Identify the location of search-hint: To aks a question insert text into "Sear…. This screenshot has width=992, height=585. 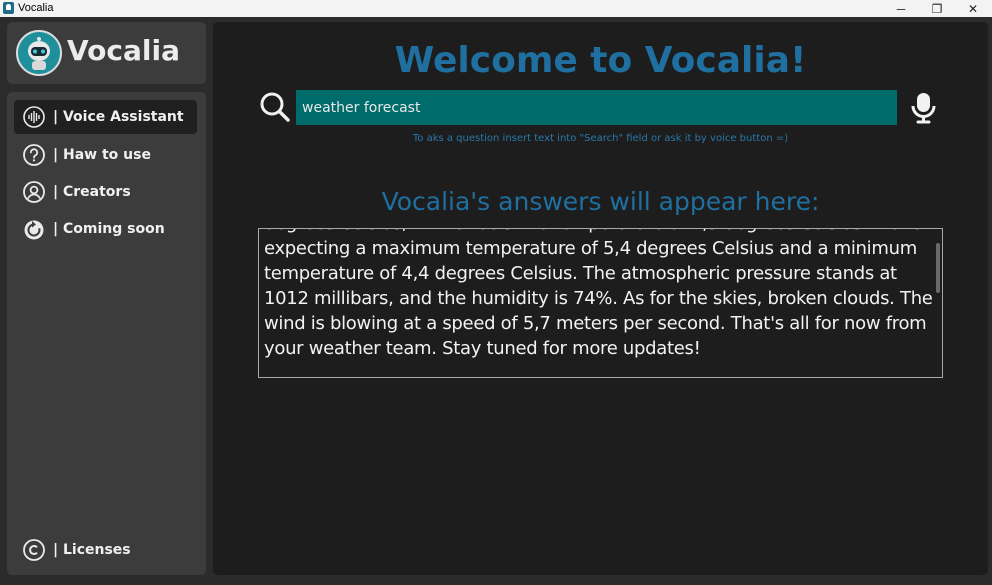
(600, 138).